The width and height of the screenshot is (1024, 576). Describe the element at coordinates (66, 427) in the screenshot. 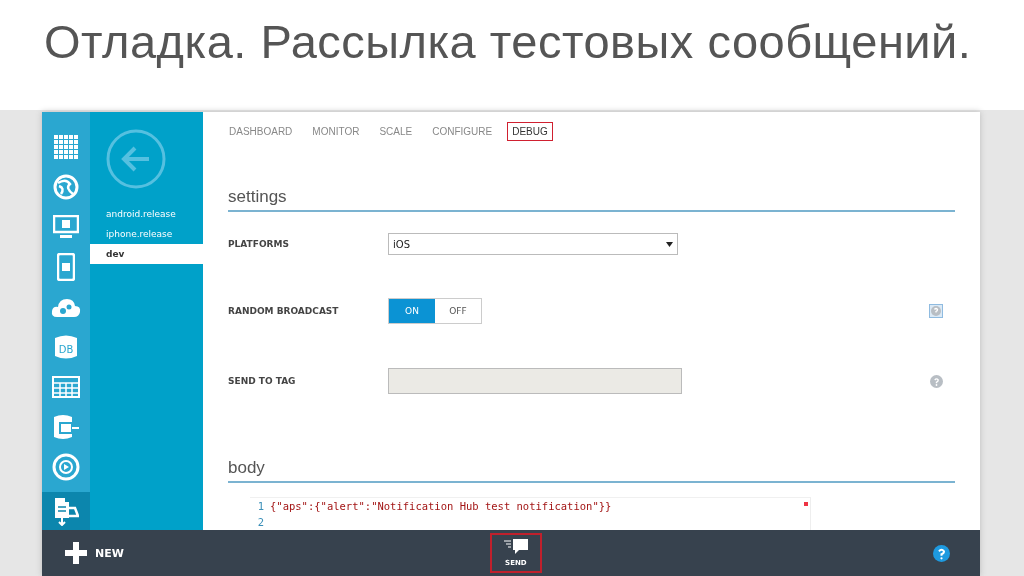

I see `storage-icon` at that location.